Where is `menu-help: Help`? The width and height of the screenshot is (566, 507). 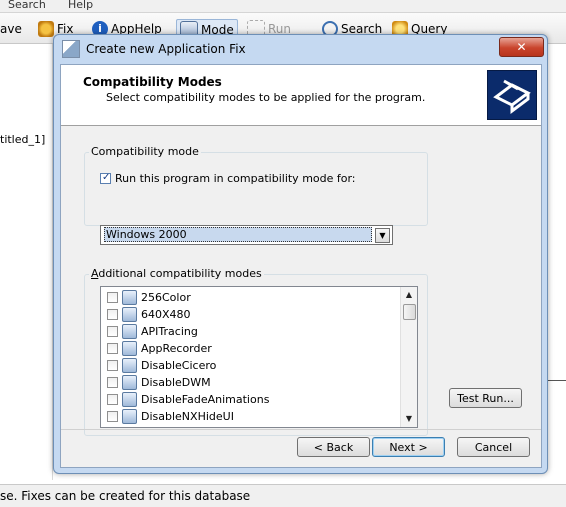
menu-help: Help is located at coordinates (80, 5).